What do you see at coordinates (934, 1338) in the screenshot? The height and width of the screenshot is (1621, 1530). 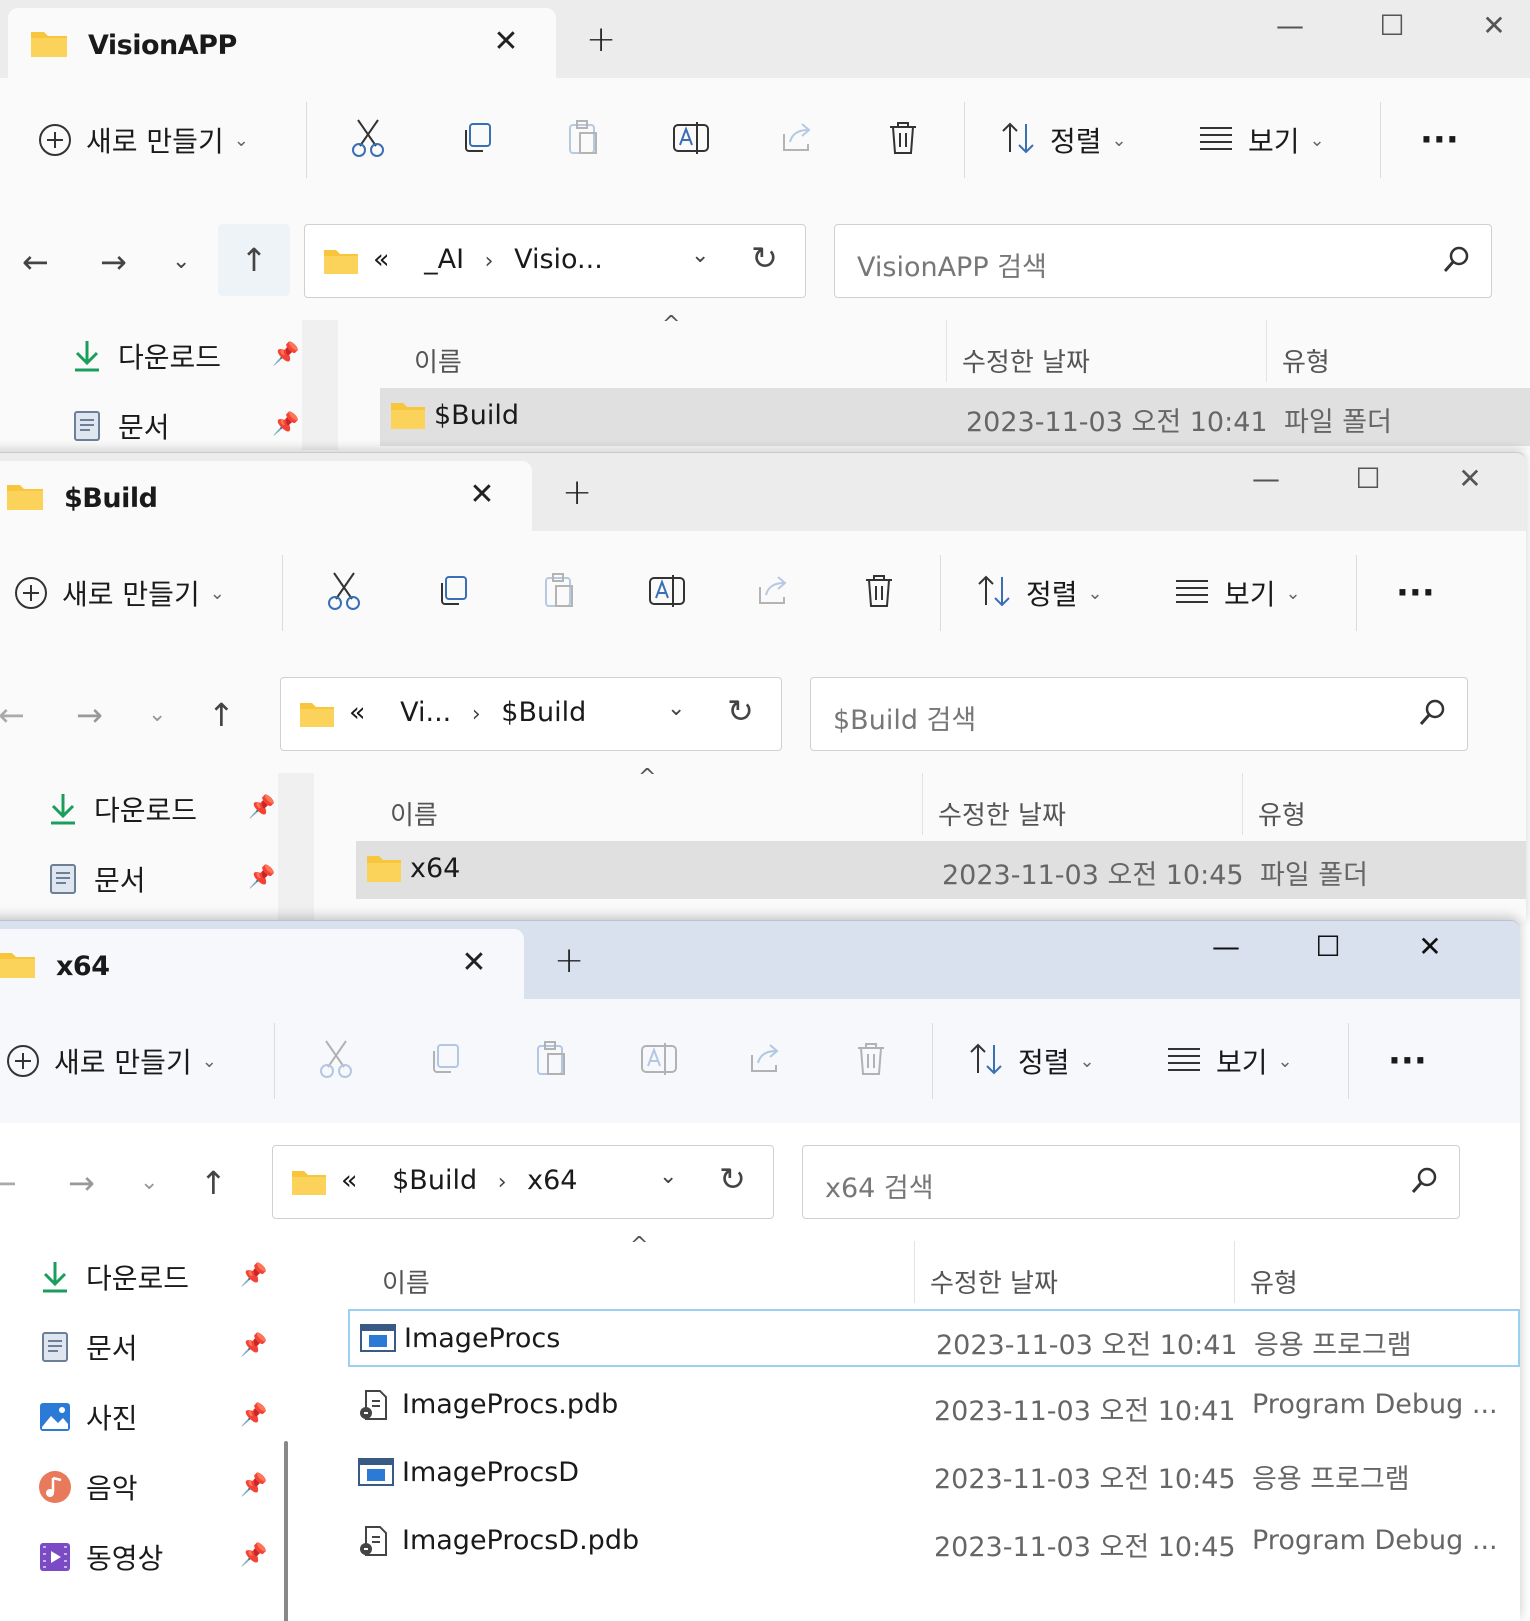 I see `file-row: ImageProcs 2023-11-03 오전 10:41 응용 프로그램` at bounding box center [934, 1338].